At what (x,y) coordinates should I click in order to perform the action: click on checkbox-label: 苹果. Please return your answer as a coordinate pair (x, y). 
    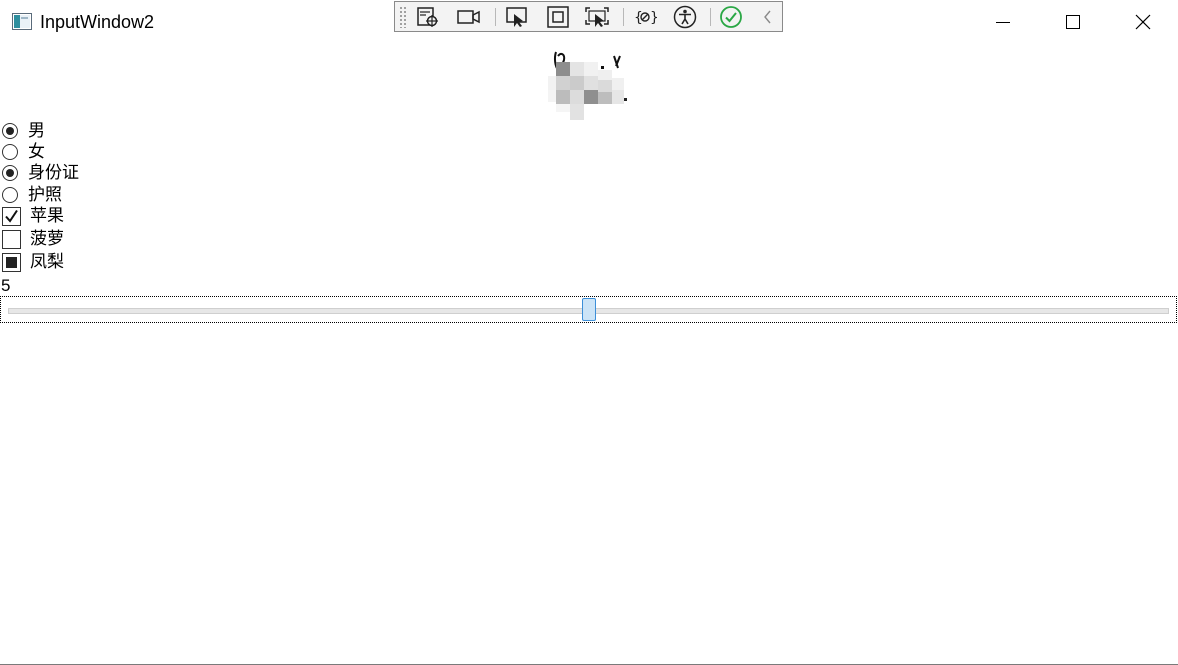
    Looking at the image, I should click on (47, 216).